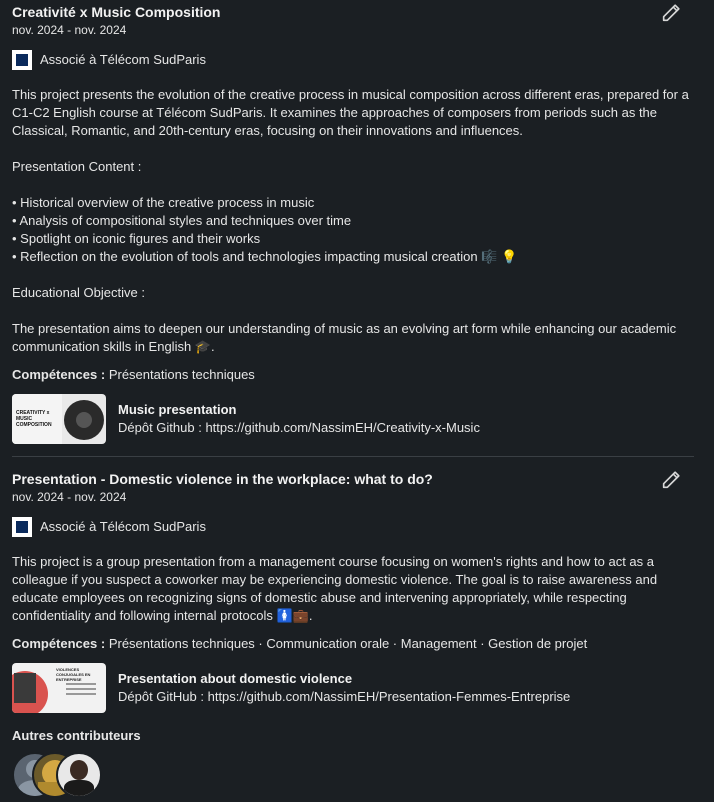 This screenshot has height=802, width=714. I want to click on media-title: Presentation about domestic violence, so click(235, 678).